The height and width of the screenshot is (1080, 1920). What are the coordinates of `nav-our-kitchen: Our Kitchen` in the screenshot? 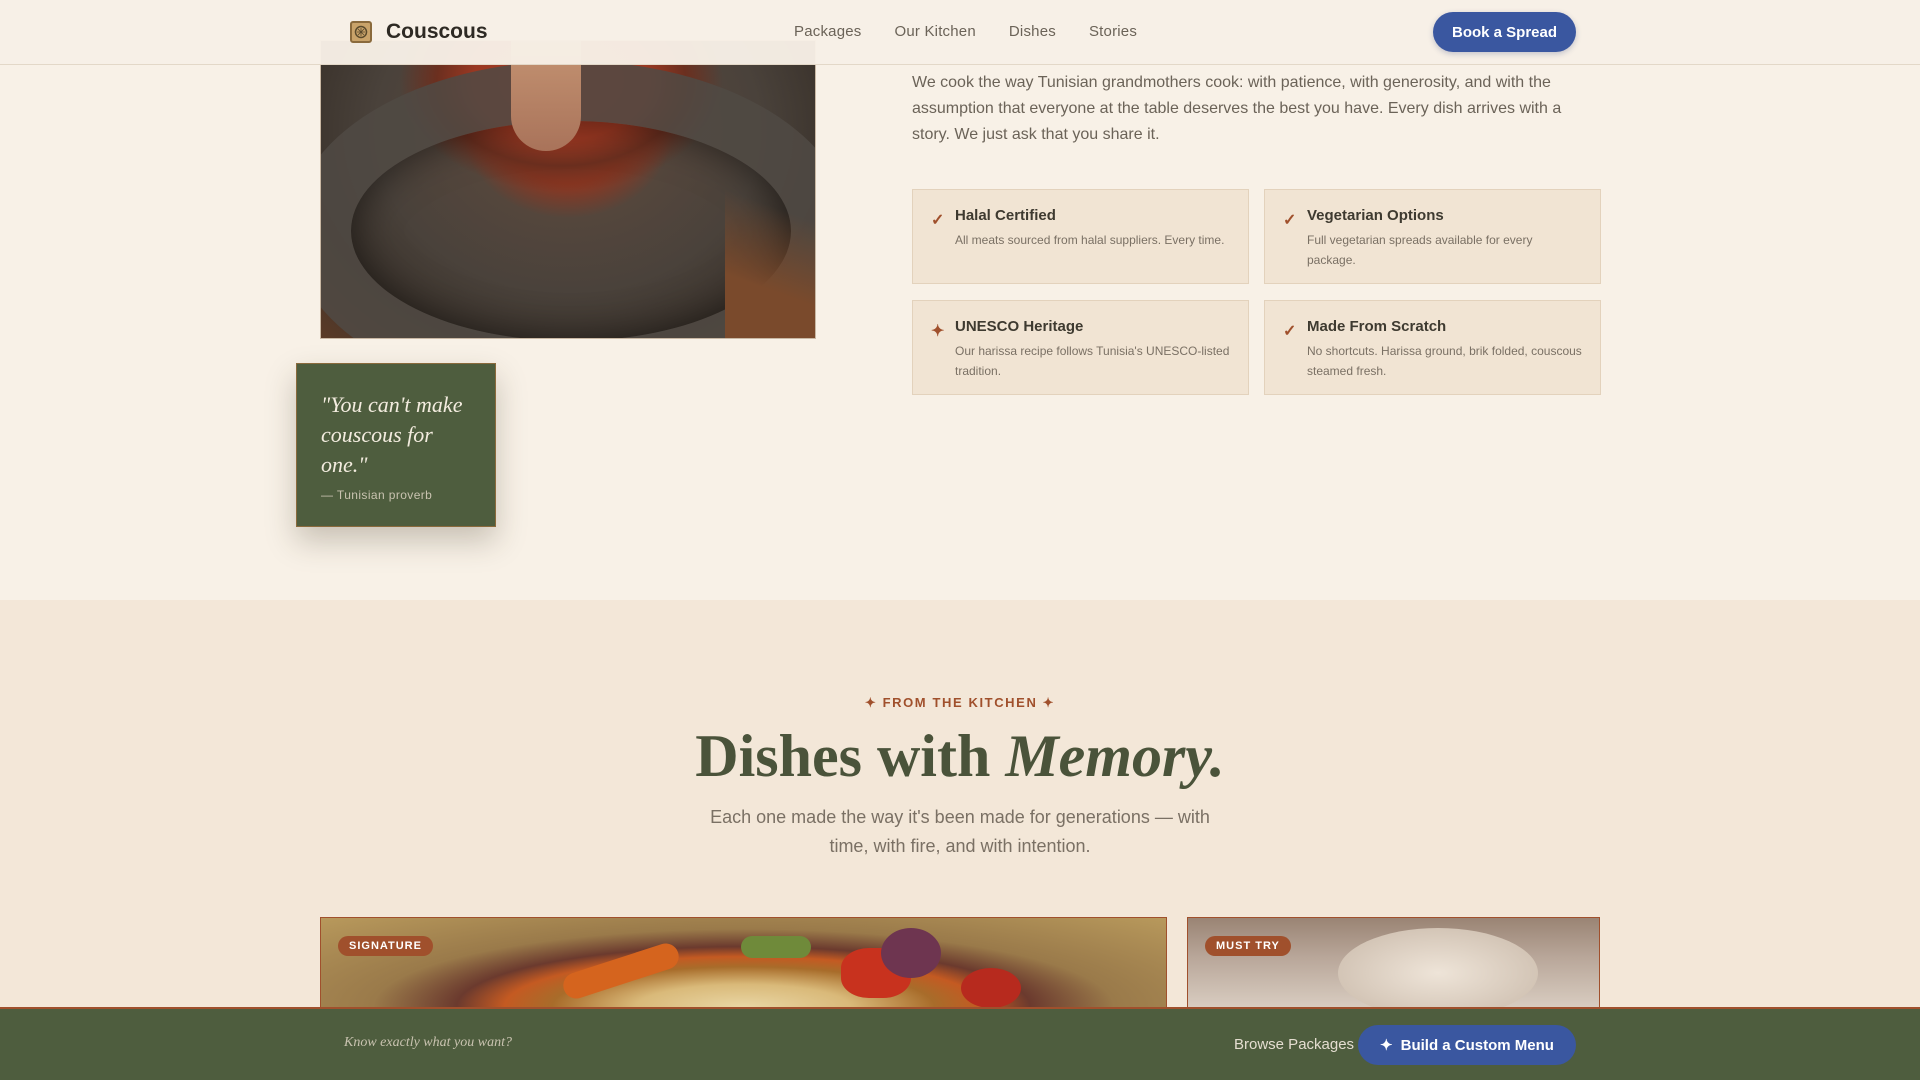 It's located at (934, 31).